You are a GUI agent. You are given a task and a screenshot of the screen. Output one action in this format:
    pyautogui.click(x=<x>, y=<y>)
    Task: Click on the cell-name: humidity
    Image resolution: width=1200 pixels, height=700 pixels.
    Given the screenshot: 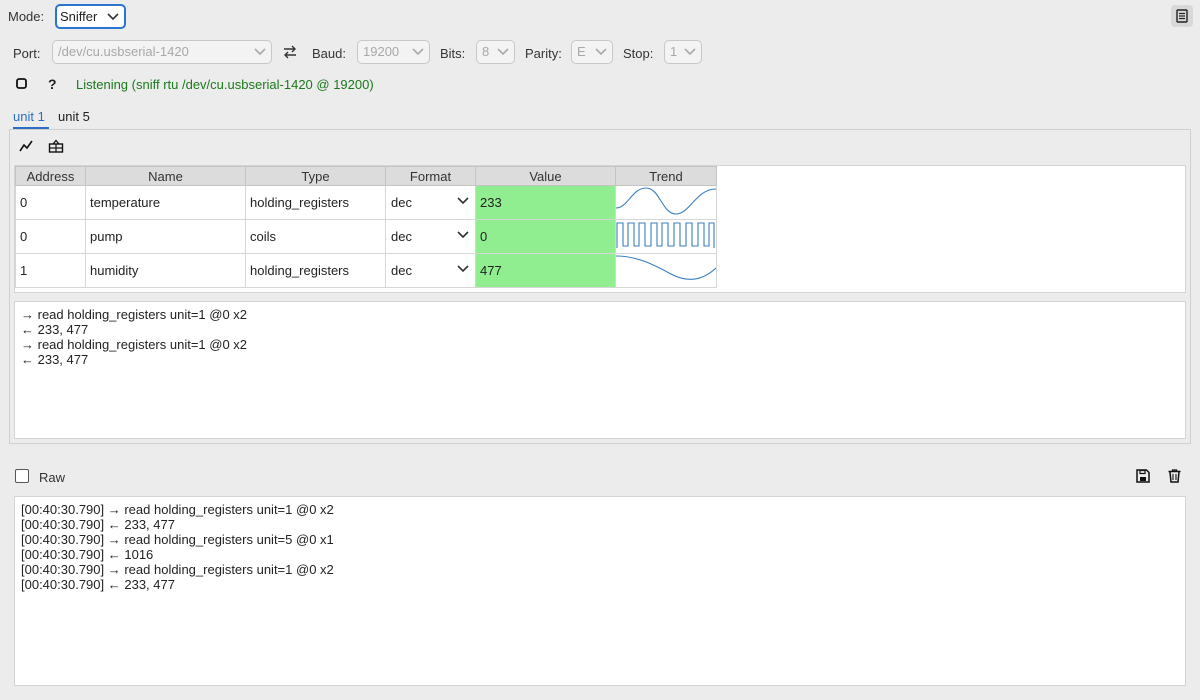 What is the action you would take?
    pyautogui.click(x=165, y=270)
    